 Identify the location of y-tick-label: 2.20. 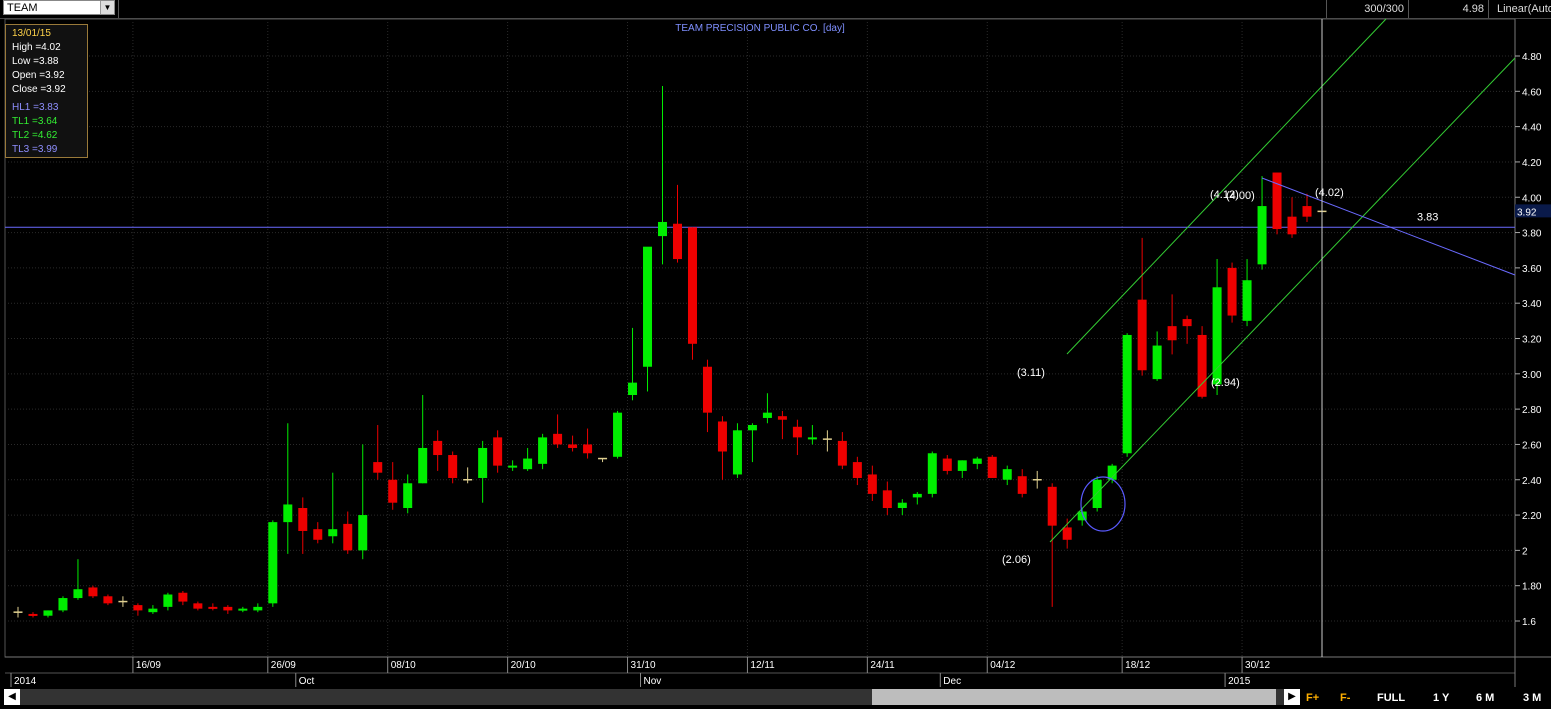
(1532, 516).